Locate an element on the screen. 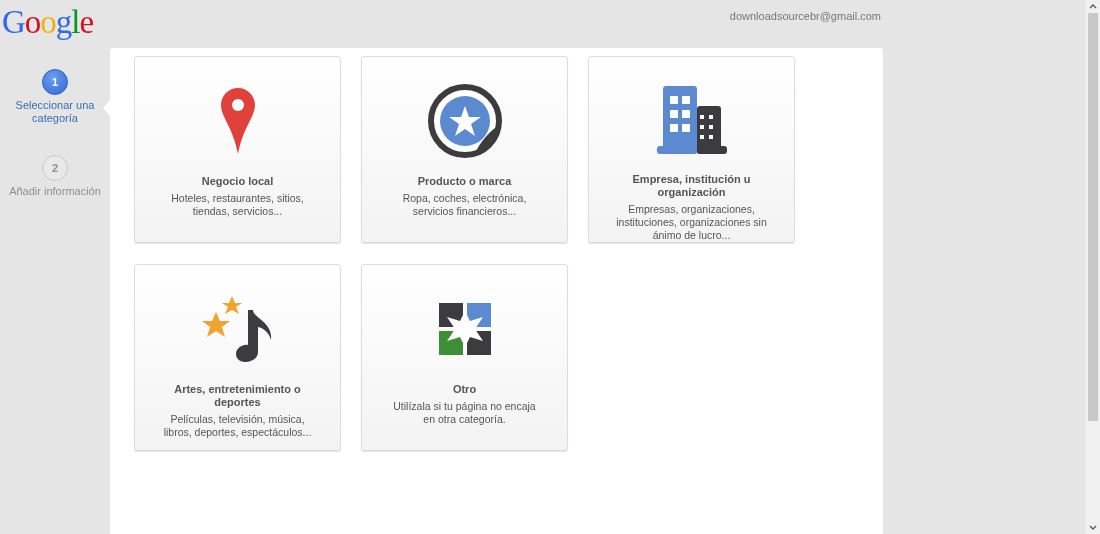 The image size is (1100, 534). logo: Google is located at coordinates (47, 22).